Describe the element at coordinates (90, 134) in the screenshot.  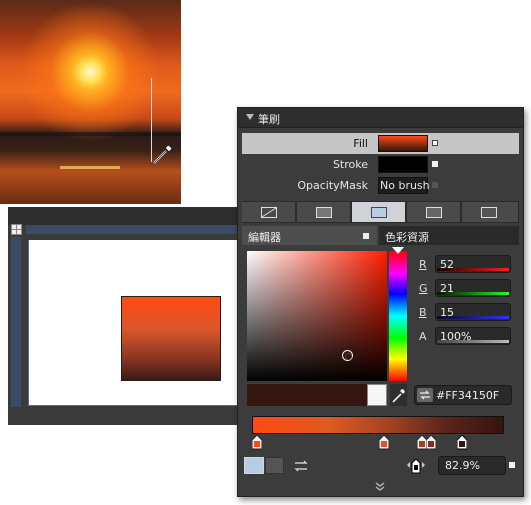
I see `horizon` at that location.